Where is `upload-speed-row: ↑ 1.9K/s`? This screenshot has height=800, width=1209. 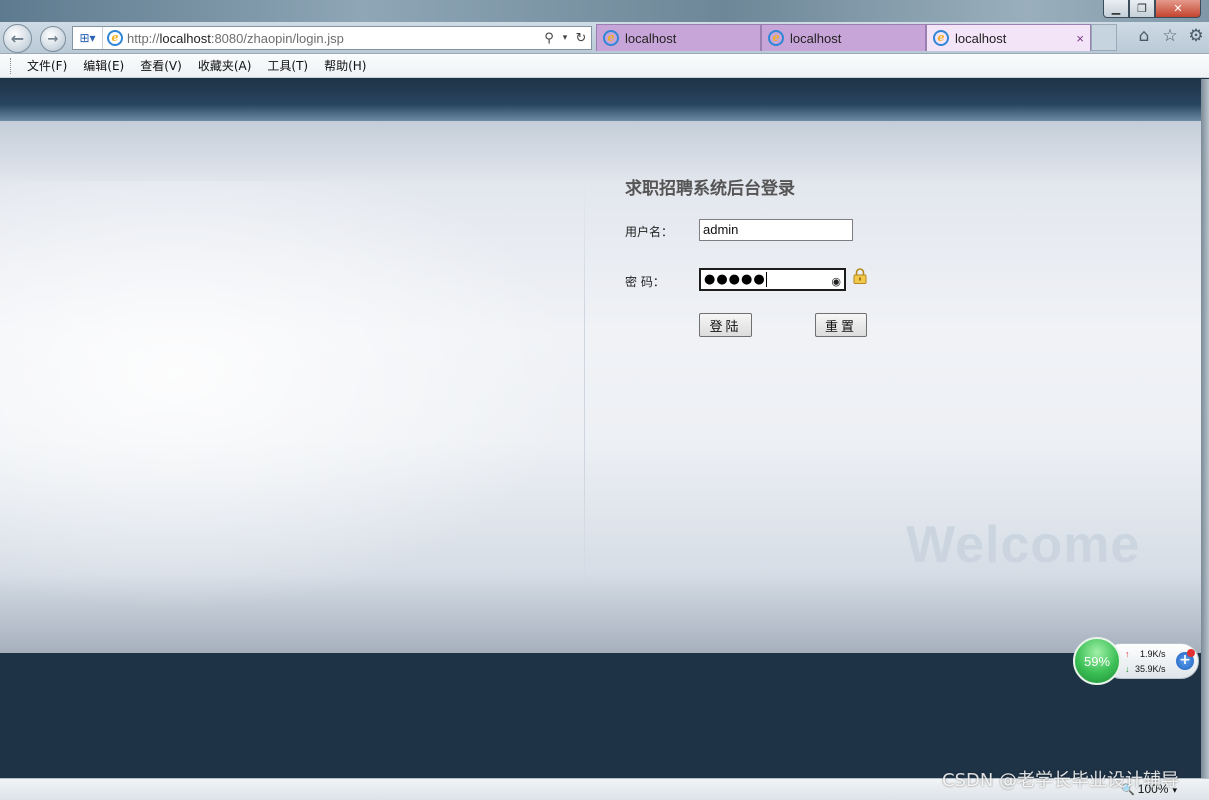 upload-speed-row: ↑ 1.9K/s is located at coordinates (1145, 654).